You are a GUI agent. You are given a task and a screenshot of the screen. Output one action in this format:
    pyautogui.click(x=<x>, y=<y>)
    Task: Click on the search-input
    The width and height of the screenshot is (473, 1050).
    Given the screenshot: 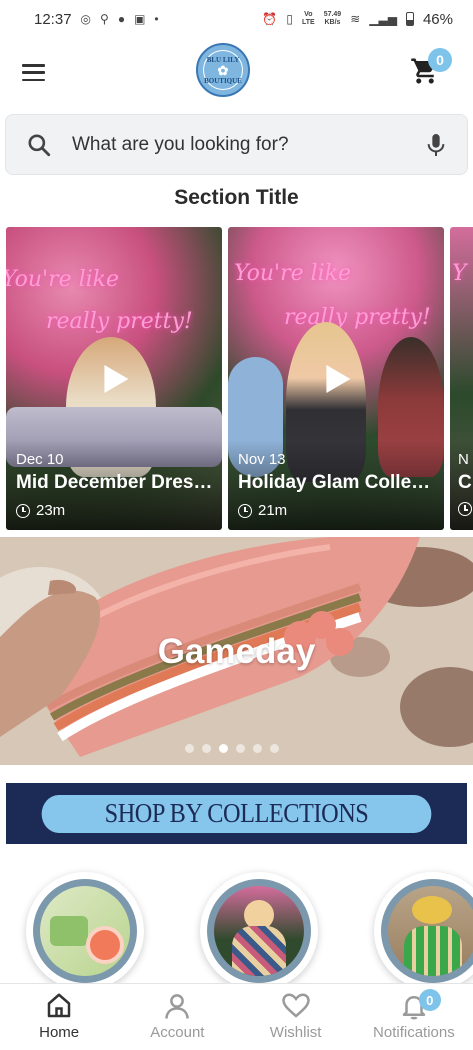 What is the action you would take?
    pyautogui.click(x=248, y=144)
    